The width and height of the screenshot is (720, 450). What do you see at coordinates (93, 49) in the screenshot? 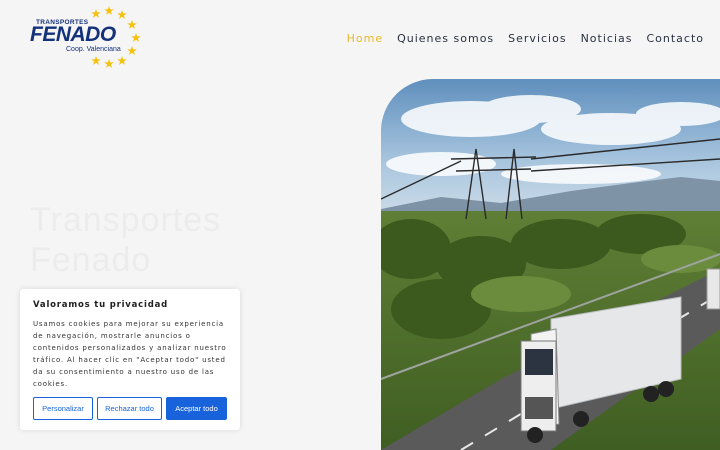
I see `logo-sub-text: Coop. Valenciana` at bounding box center [93, 49].